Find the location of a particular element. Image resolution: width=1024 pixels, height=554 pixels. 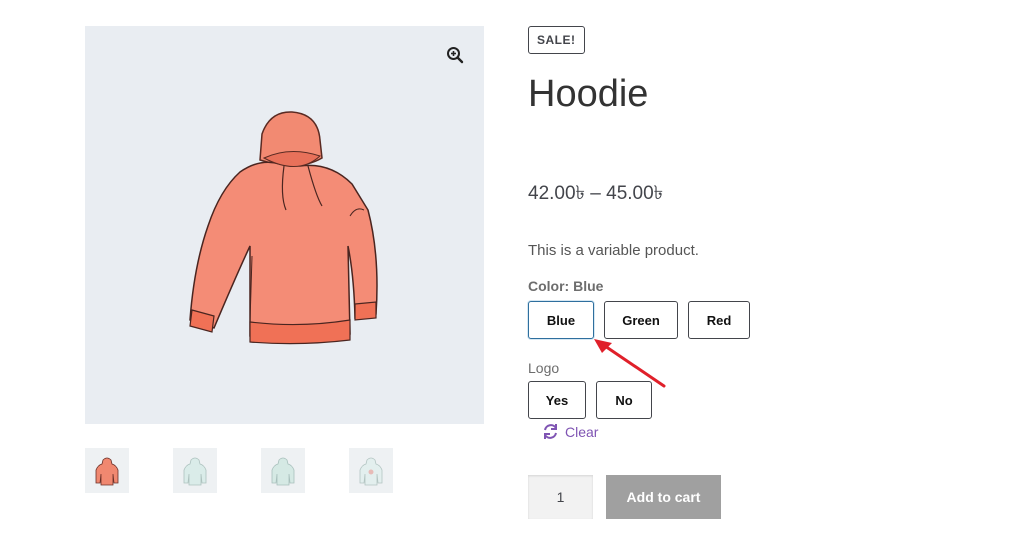

hoodie-image is located at coordinates (285, 226).